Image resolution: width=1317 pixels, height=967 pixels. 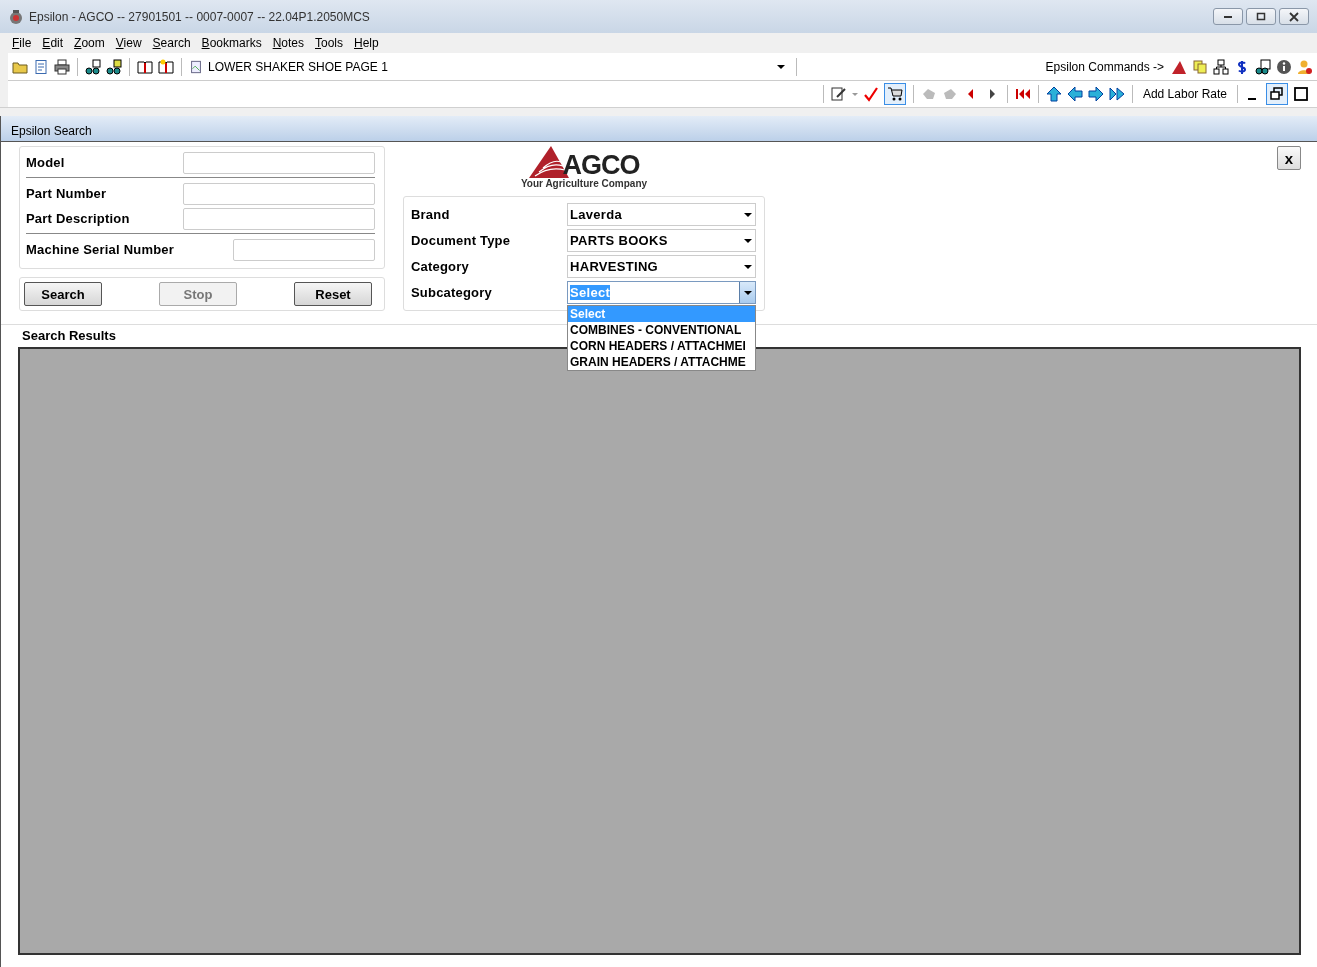 I want to click on field-label: Model, so click(x=45, y=162).